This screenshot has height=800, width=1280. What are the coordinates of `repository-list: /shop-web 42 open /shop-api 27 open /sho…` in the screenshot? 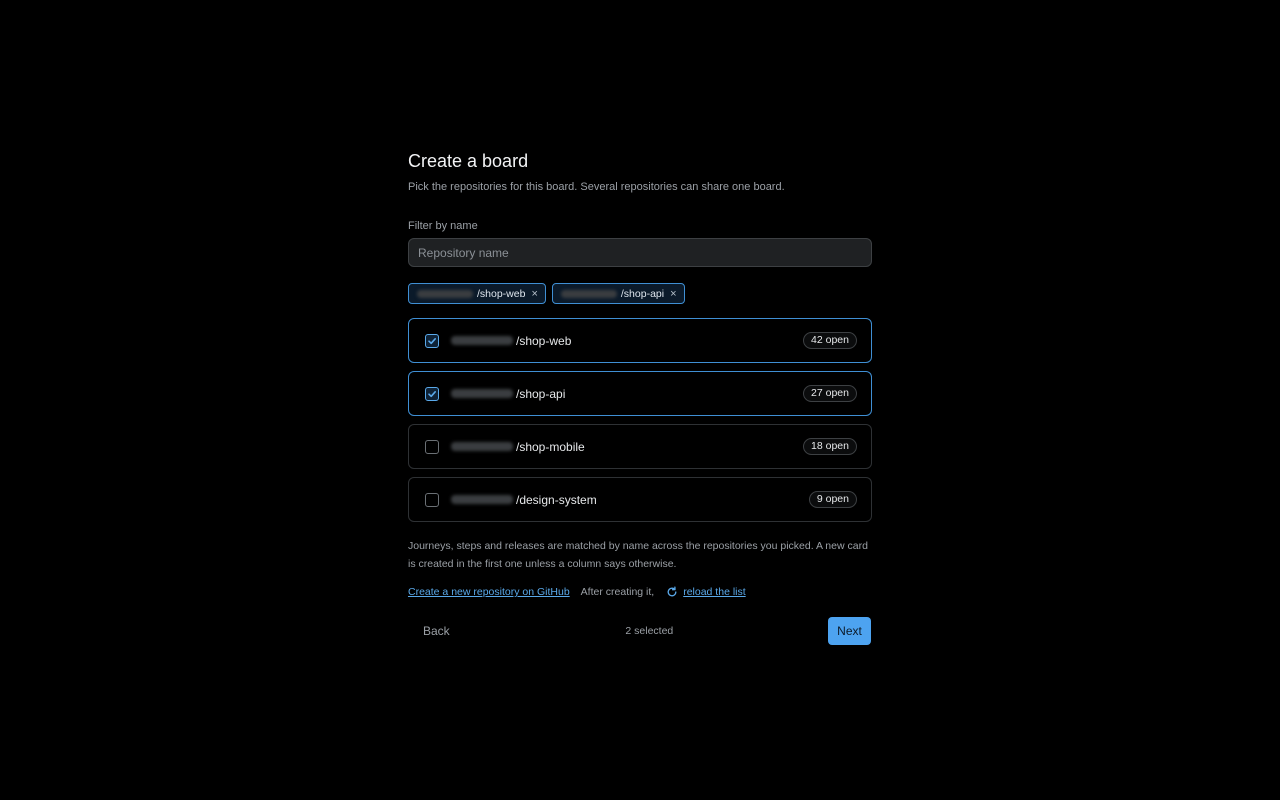 It's located at (640, 420).